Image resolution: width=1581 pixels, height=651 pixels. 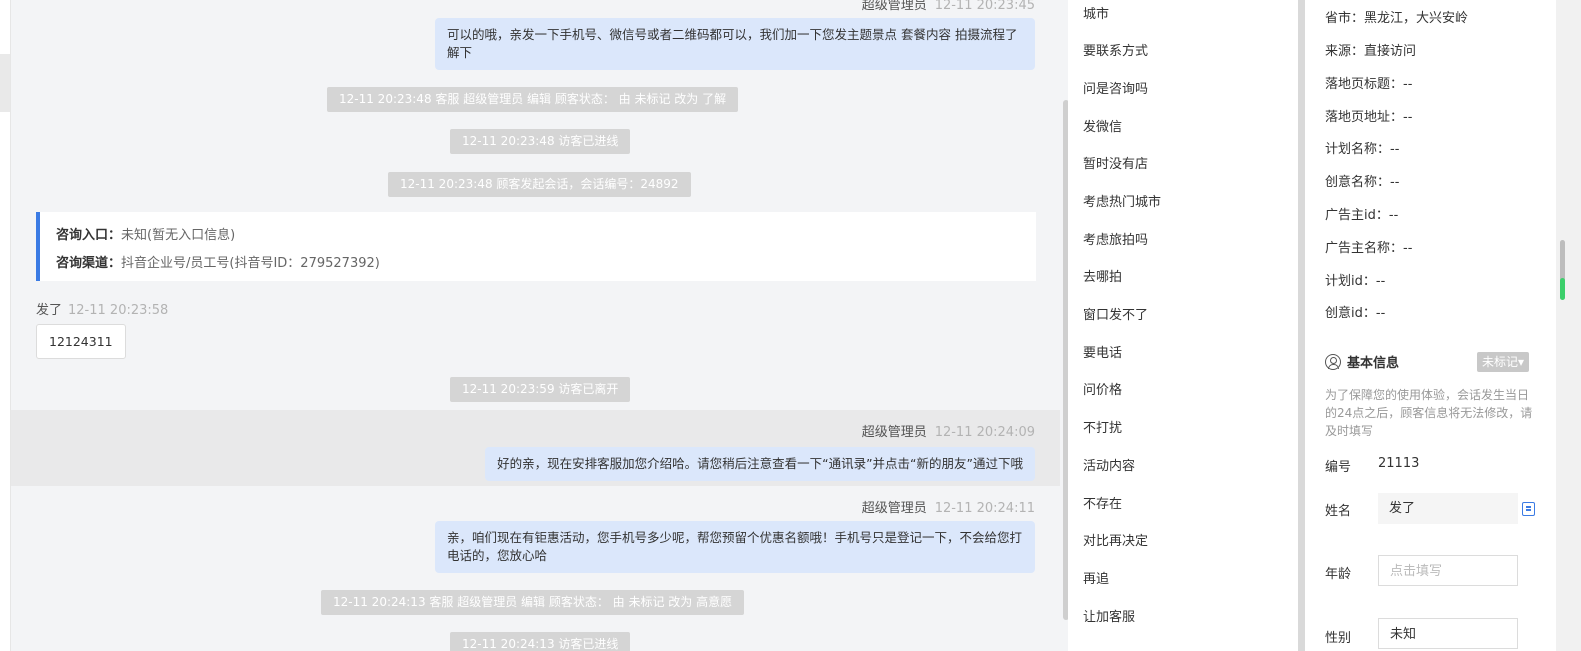 I want to click on info-row-creative-name: 创意名称：--, so click(x=1362, y=180).